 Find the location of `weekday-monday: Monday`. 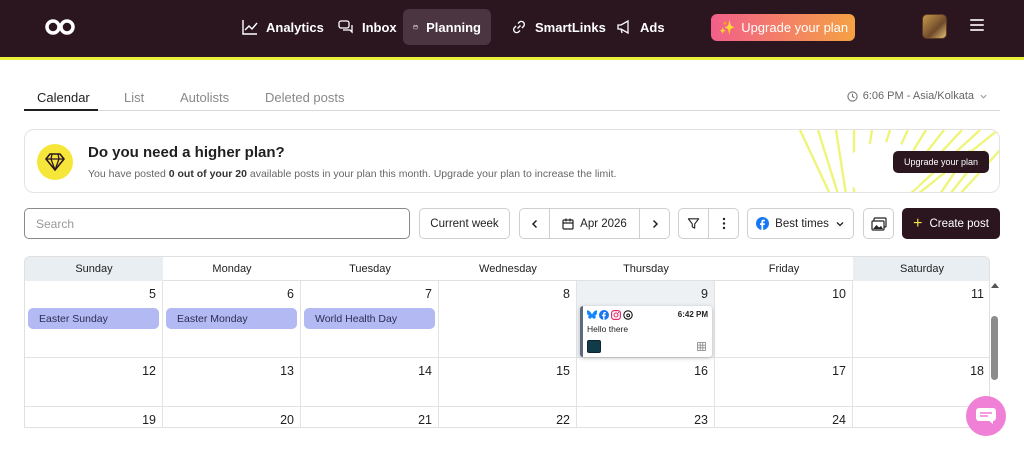

weekday-monday: Monday is located at coordinates (232, 269).